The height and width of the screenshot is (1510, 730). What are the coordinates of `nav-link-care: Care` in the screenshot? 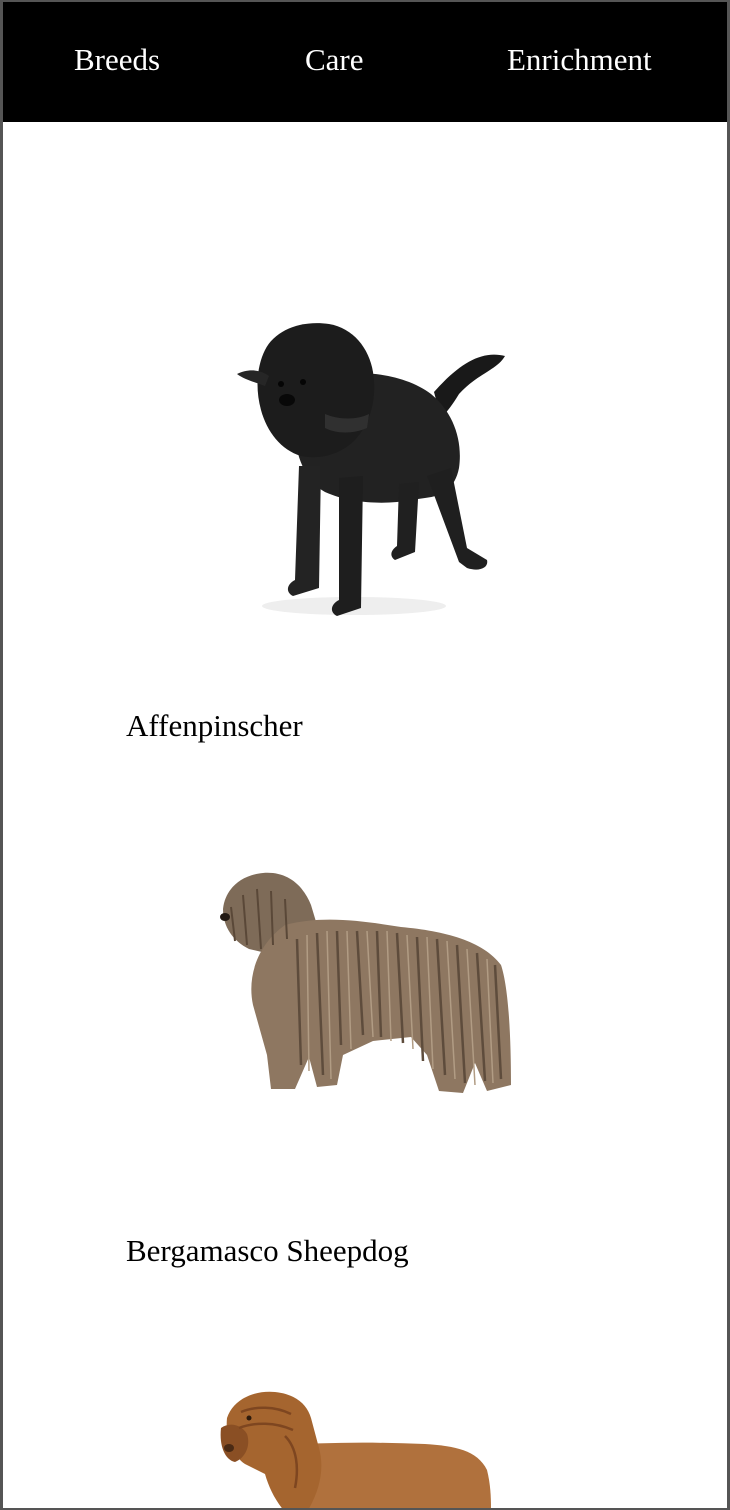 It's located at (334, 60).